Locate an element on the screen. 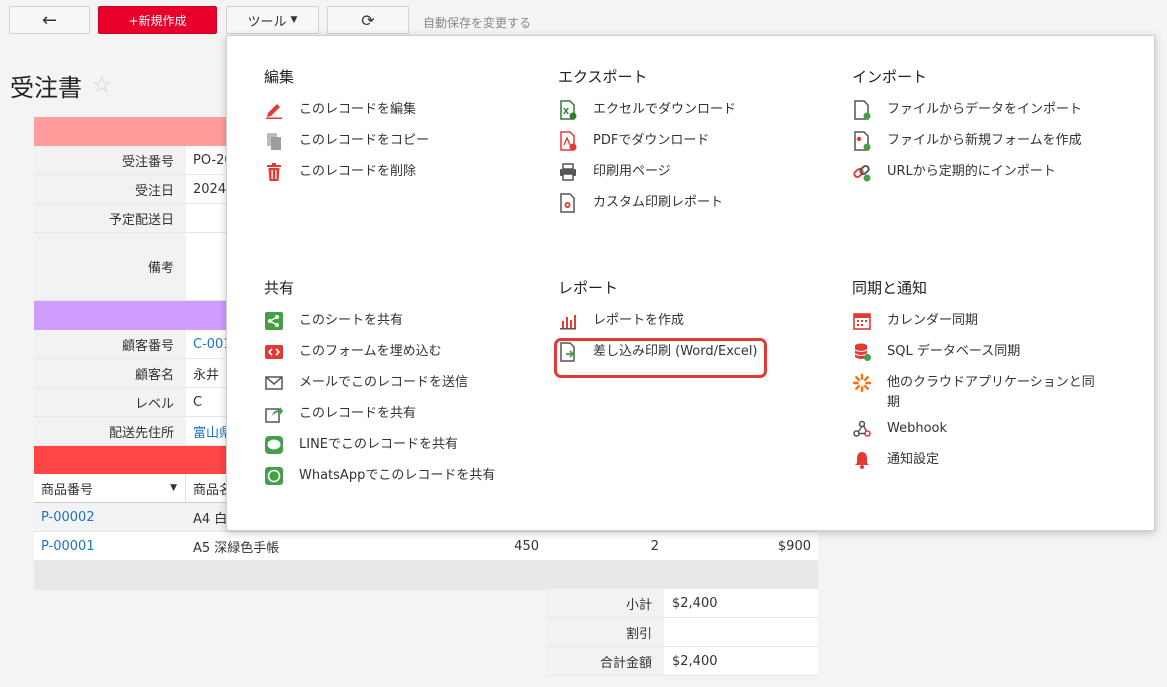  page-title-text: 受注書 is located at coordinates (46, 88).